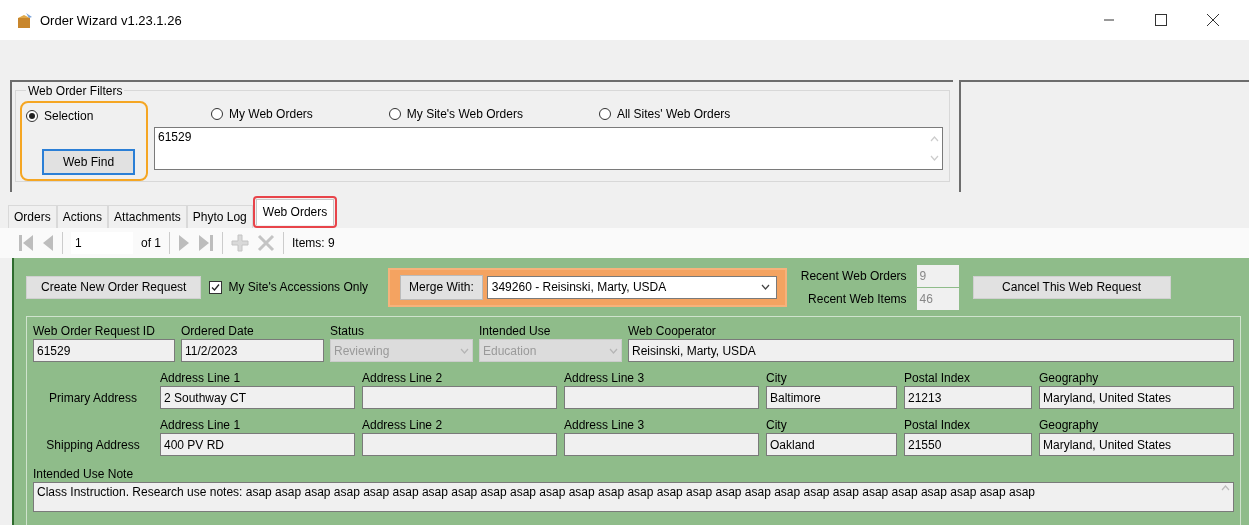  Describe the element at coordinates (968, 444) in the screenshot. I see `text-field: 21550` at that location.